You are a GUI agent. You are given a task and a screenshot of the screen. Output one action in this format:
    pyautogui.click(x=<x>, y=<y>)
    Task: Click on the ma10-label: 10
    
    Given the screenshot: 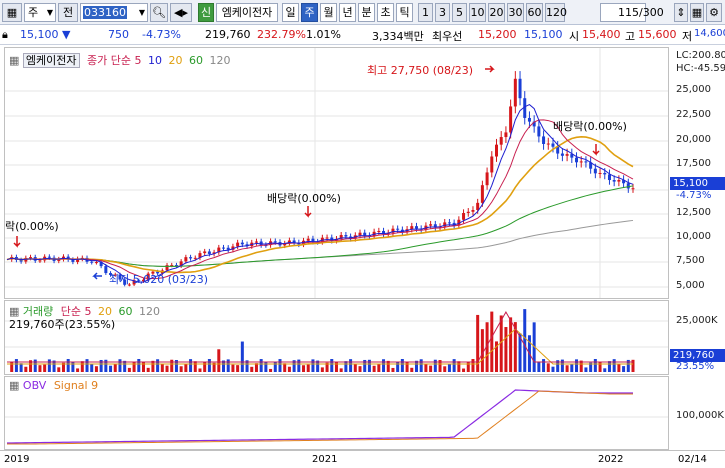 What is the action you would take?
    pyautogui.click(x=155, y=60)
    